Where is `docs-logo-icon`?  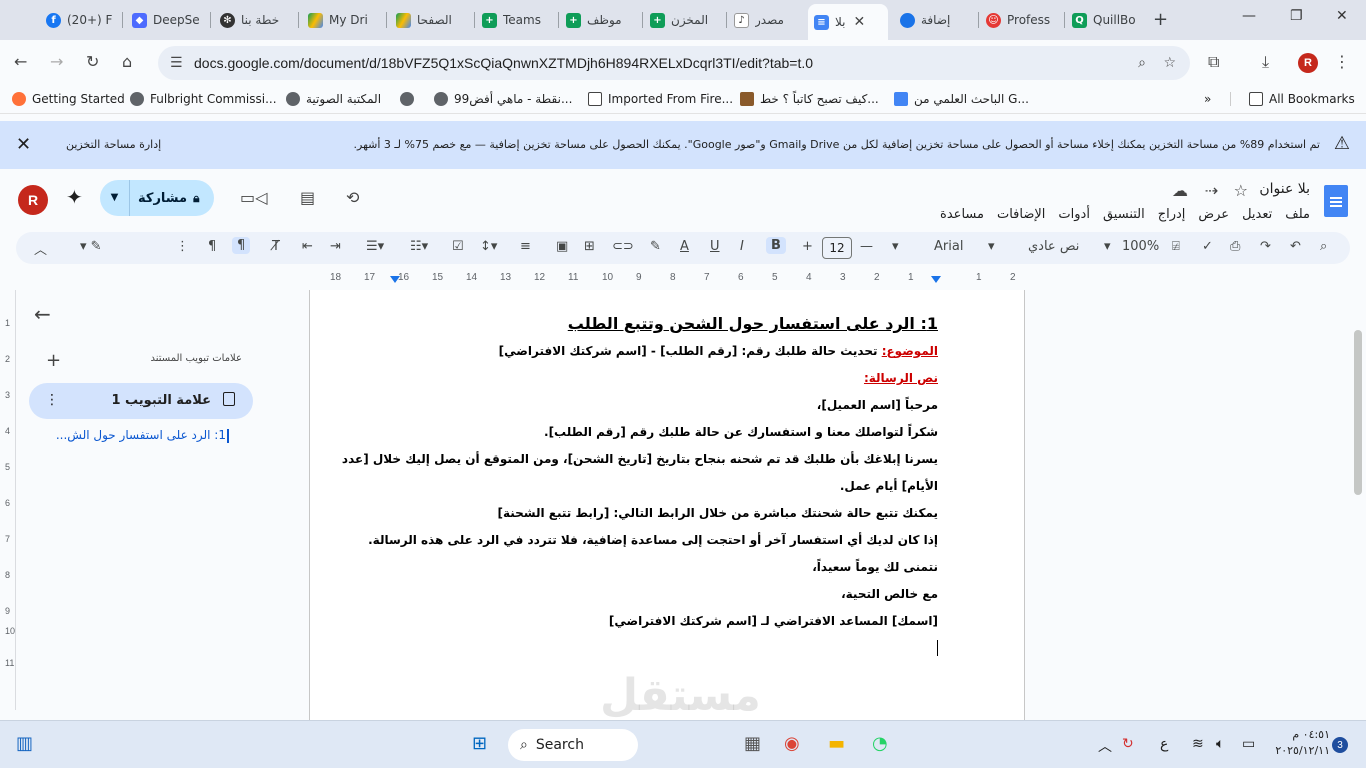
docs-logo-icon is located at coordinates (1336, 201).